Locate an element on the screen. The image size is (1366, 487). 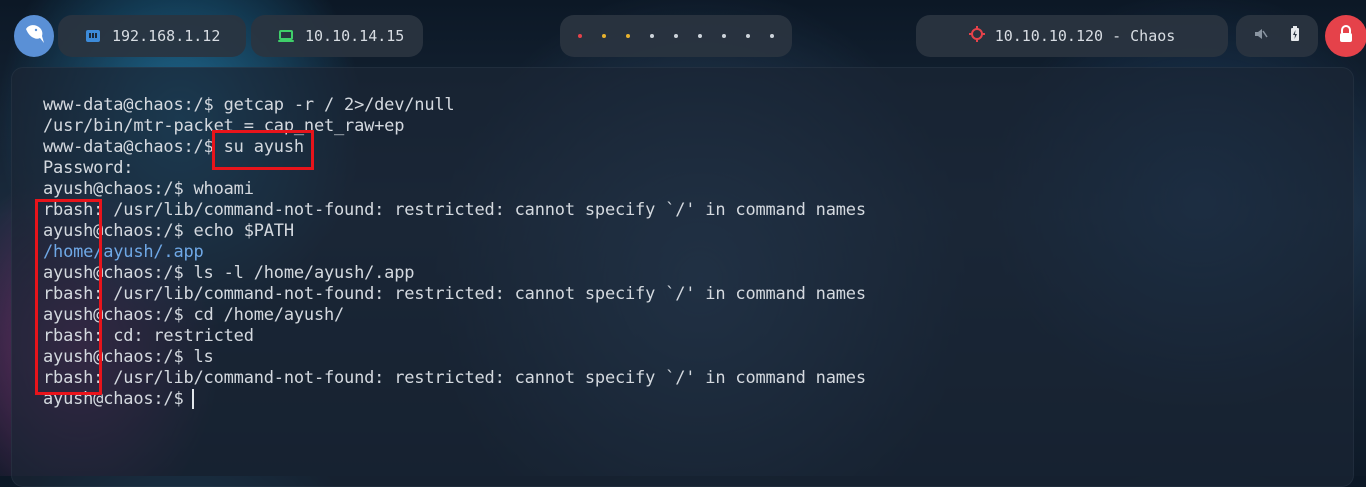
lock-icon is located at coordinates (1346, 36).